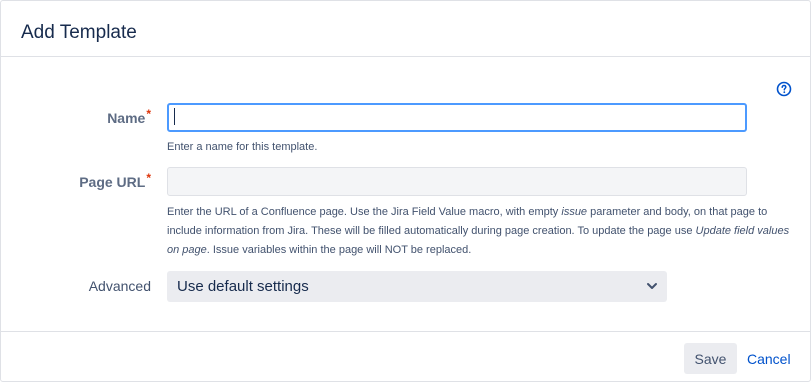  Describe the element at coordinates (79, 32) in the screenshot. I see `dialog-title: Add Template` at that location.